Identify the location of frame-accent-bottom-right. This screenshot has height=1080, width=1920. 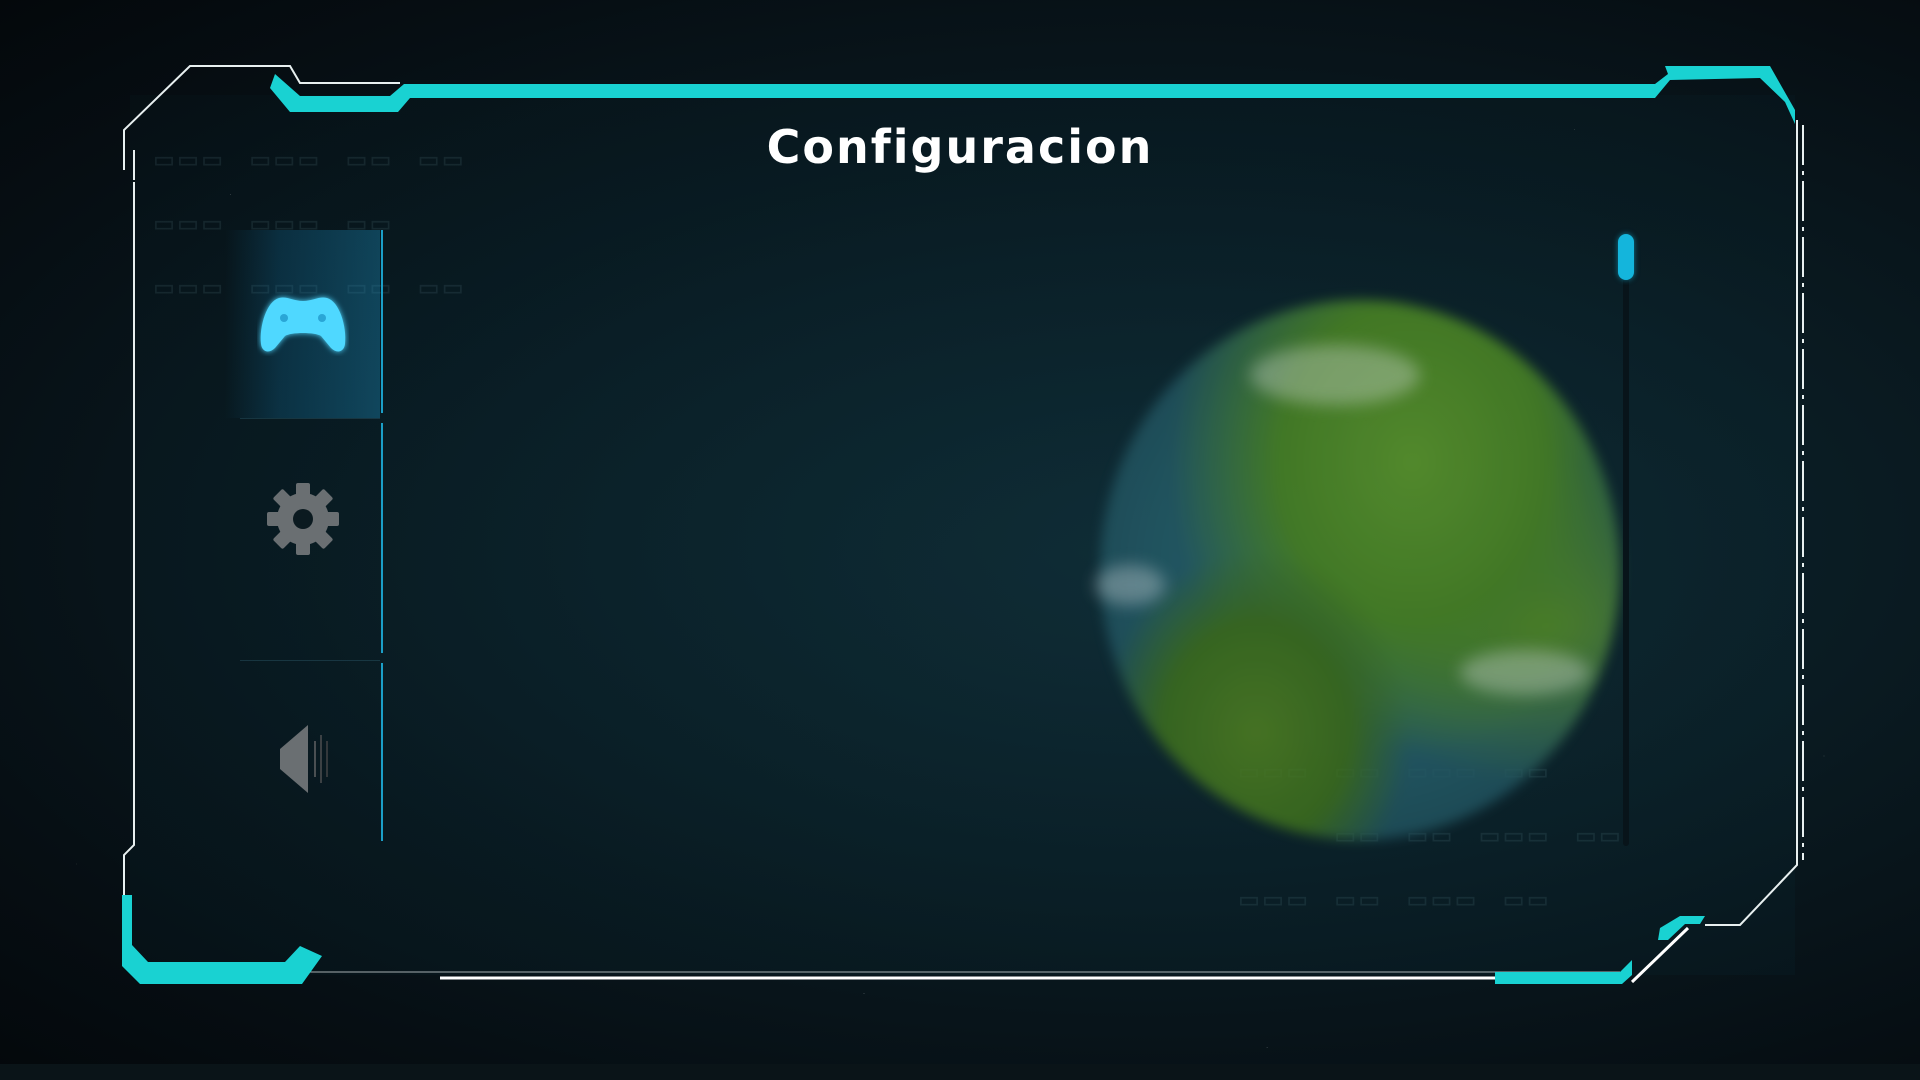
(1563, 972).